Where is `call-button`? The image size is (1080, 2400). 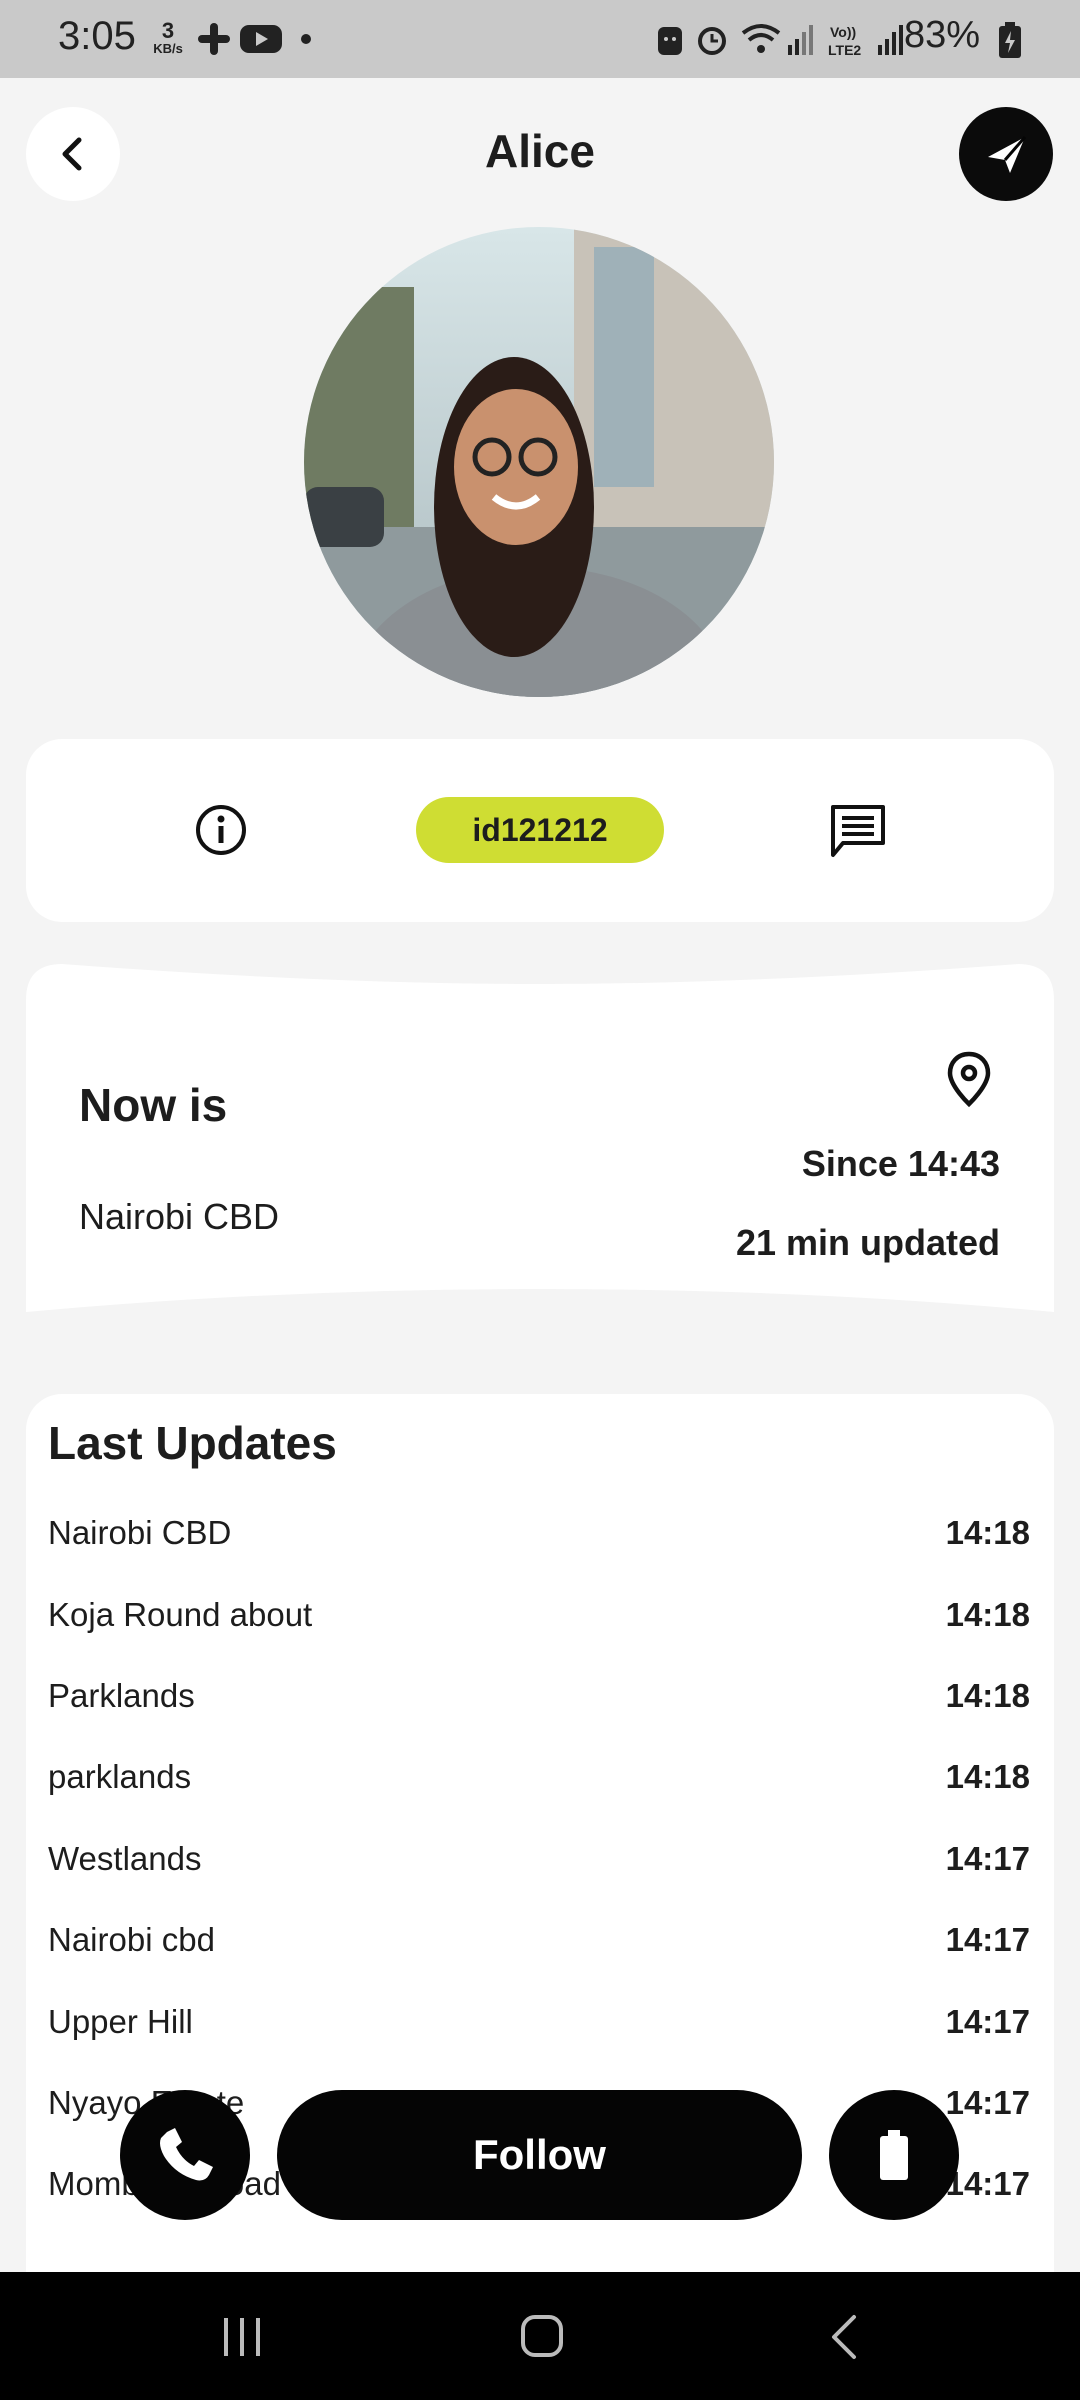
call-button is located at coordinates (185, 2155).